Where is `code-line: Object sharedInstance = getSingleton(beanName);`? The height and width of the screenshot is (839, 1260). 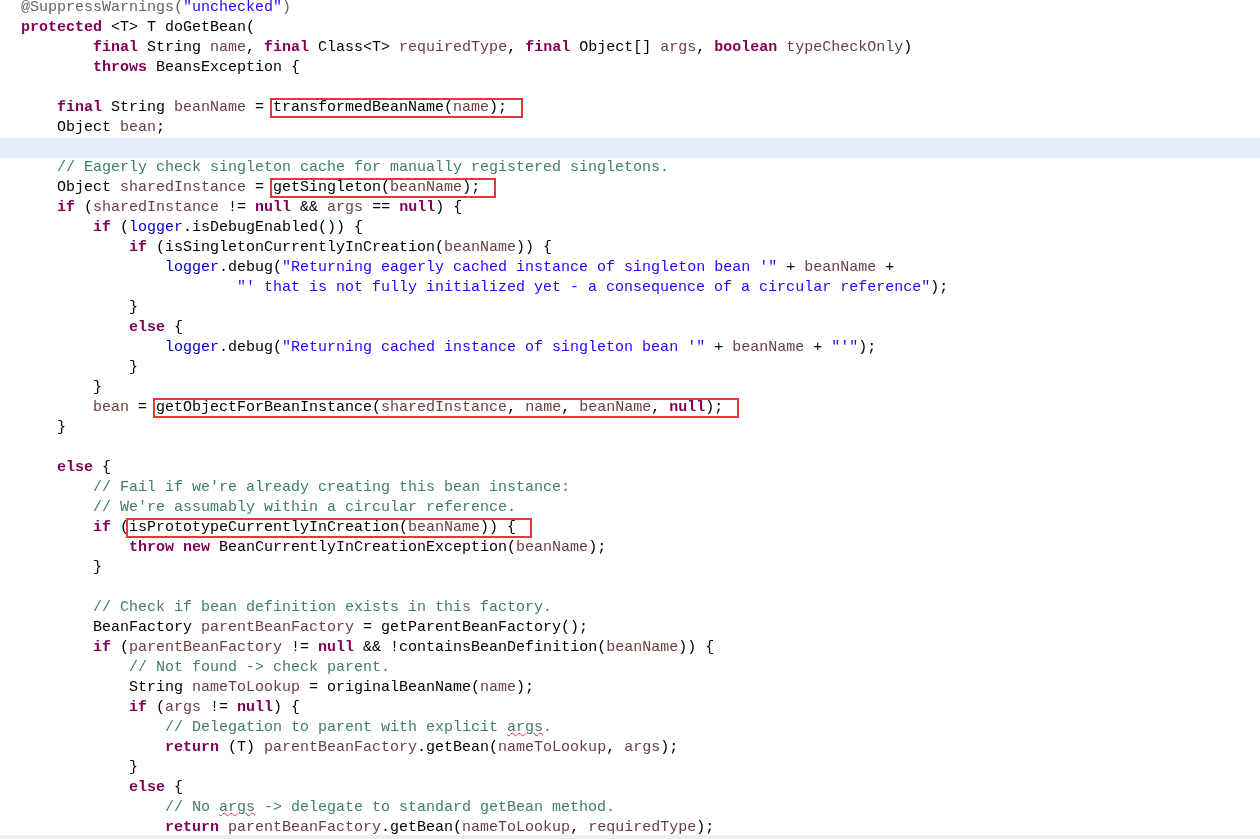
code-line: Object sharedInstance = getSingleton(beanName); is located at coordinates (630, 188).